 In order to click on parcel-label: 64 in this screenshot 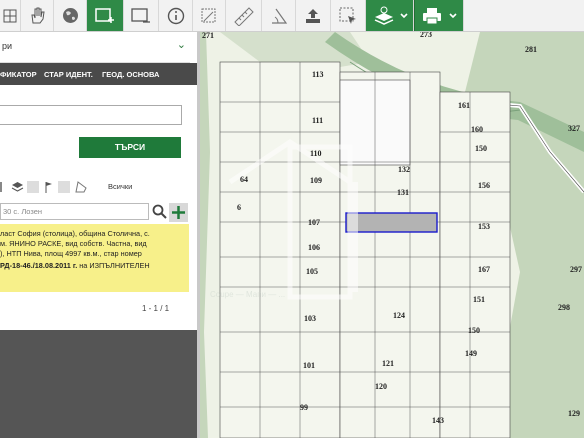, I will do `click(244, 179)`.